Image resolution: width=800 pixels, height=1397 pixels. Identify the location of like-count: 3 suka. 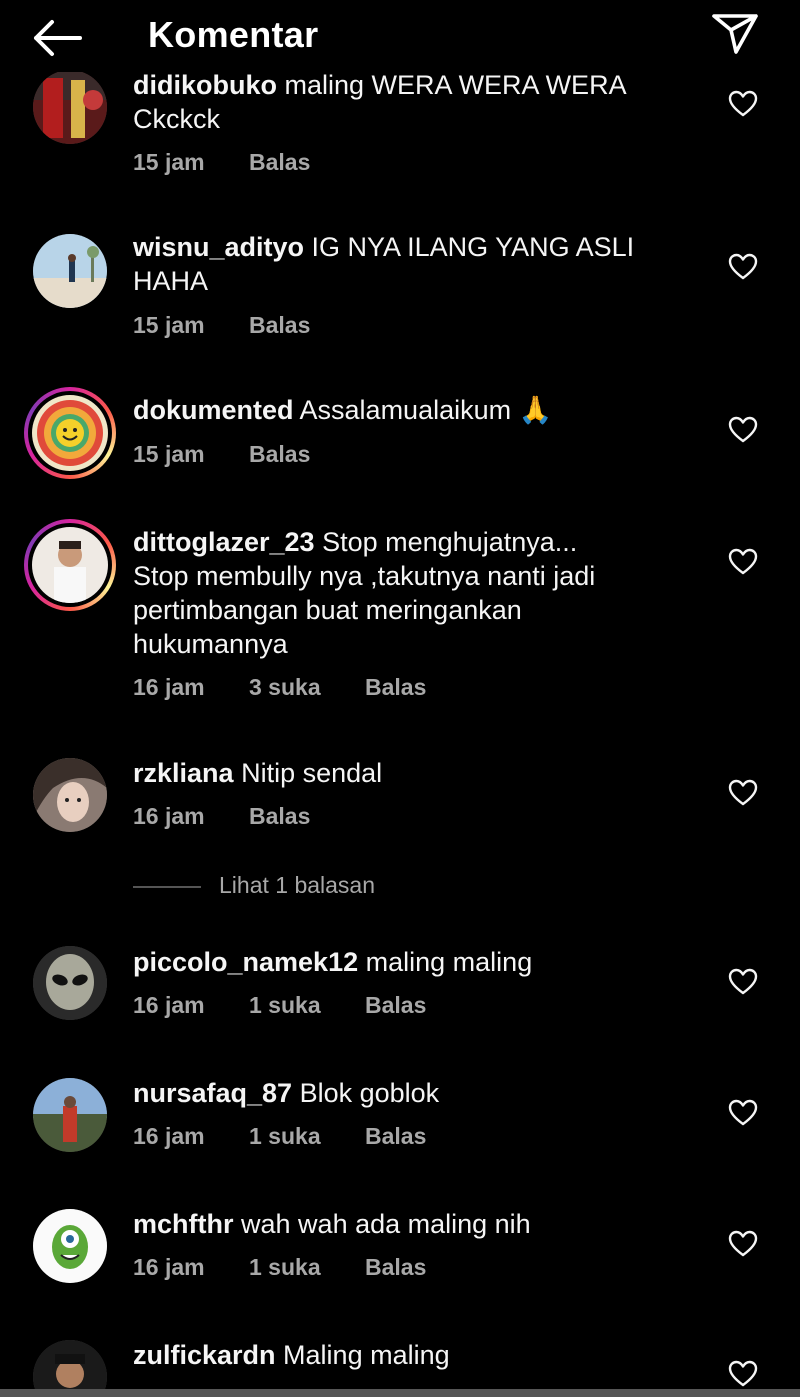
(285, 687).